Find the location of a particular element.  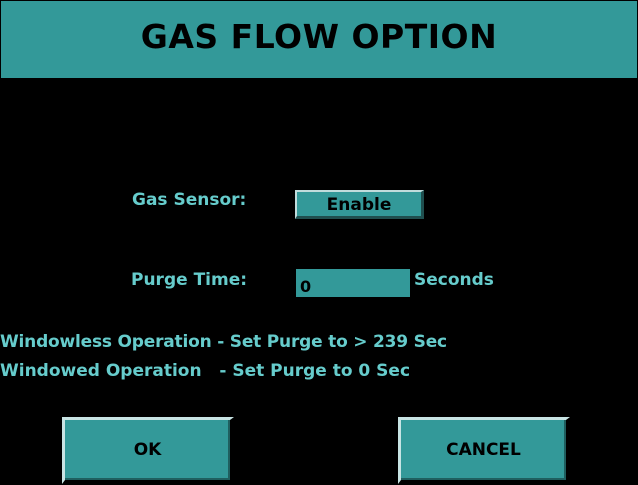

cancel-button-label: CANCEL is located at coordinates (483, 450).